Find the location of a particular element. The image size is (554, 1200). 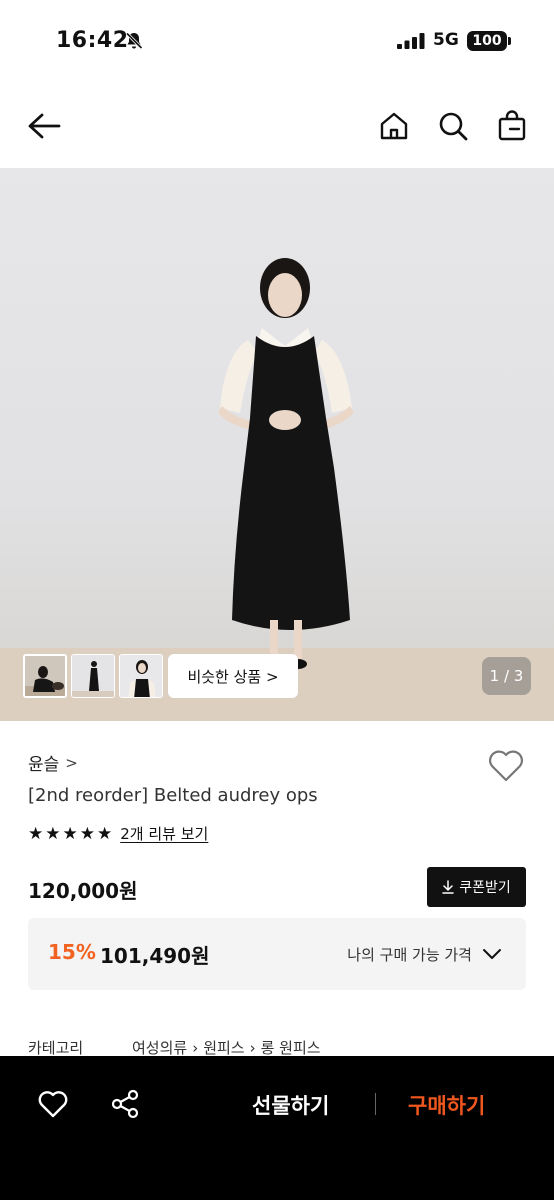

search-icon is located at coordinates (453, 126).